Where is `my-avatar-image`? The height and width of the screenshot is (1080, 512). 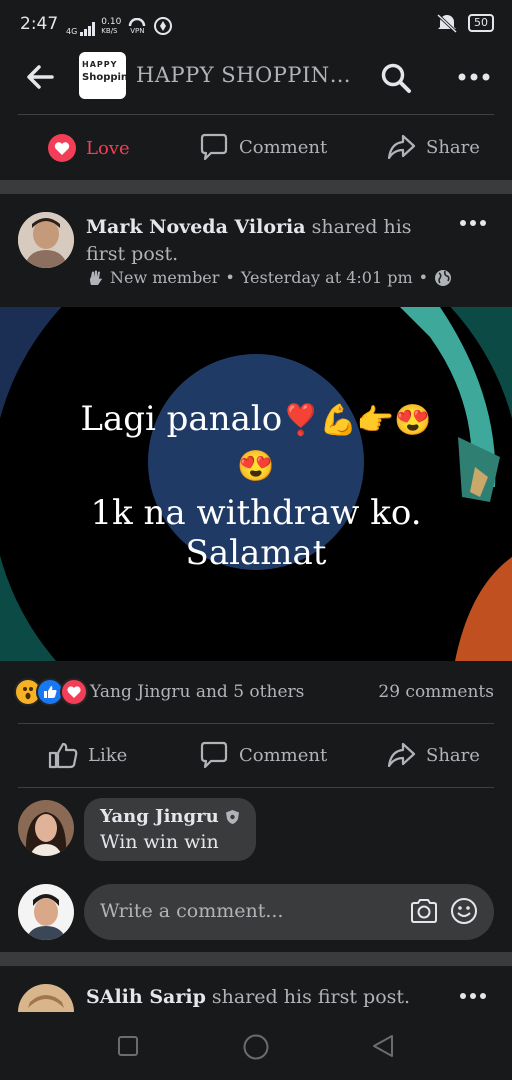
my-avatar-image is located at coordinates (46, 912).